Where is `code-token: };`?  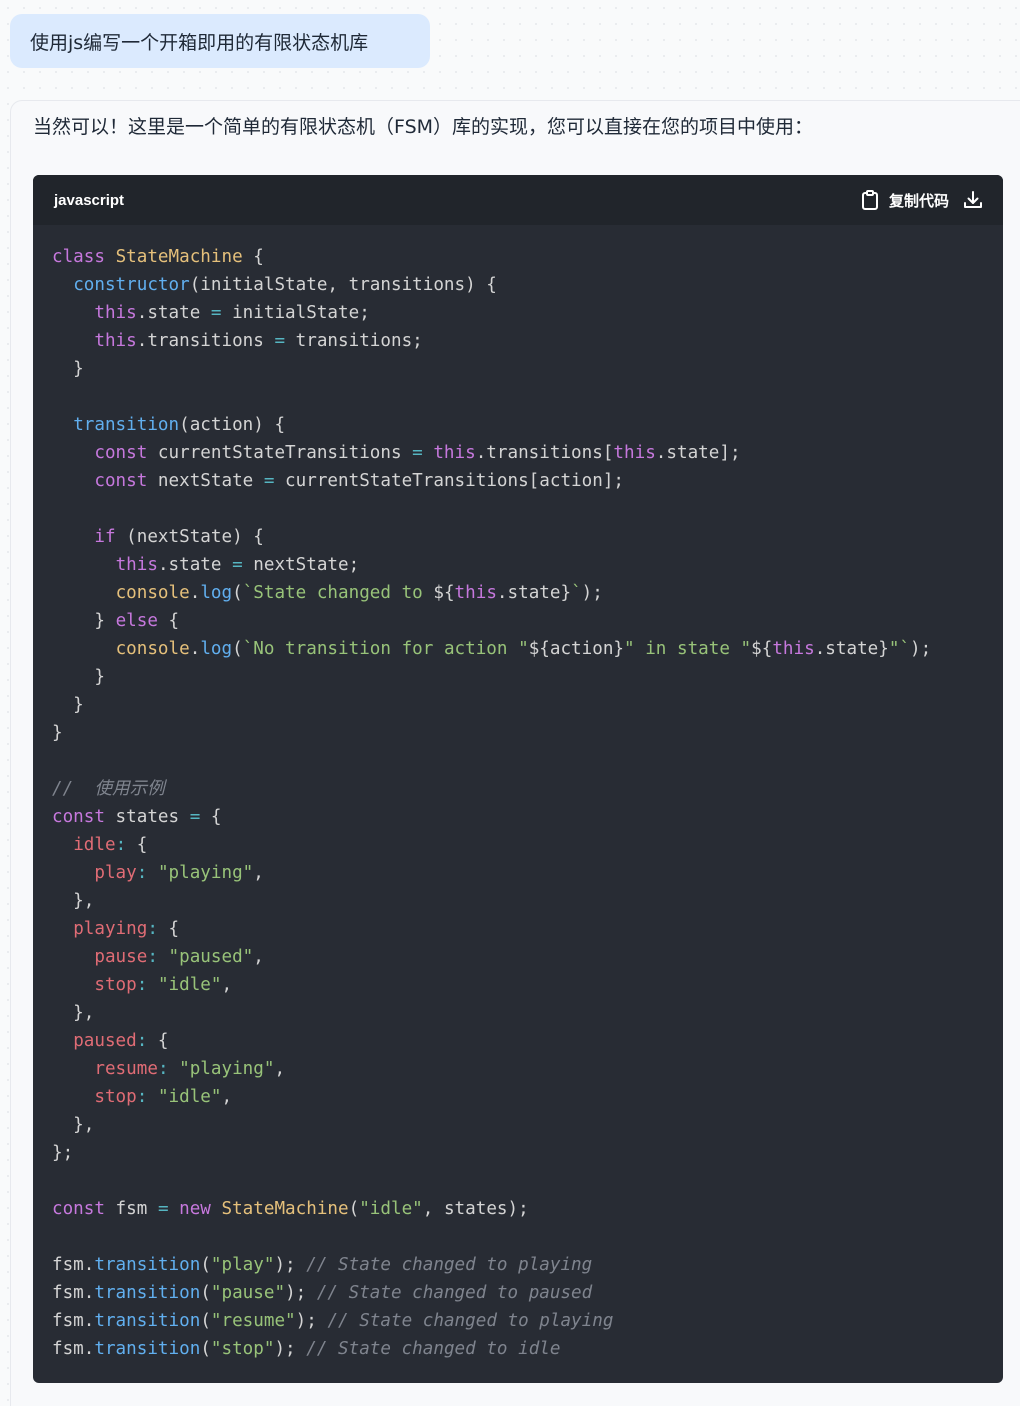 code-token: }; is located at coordinates (63, 1153).